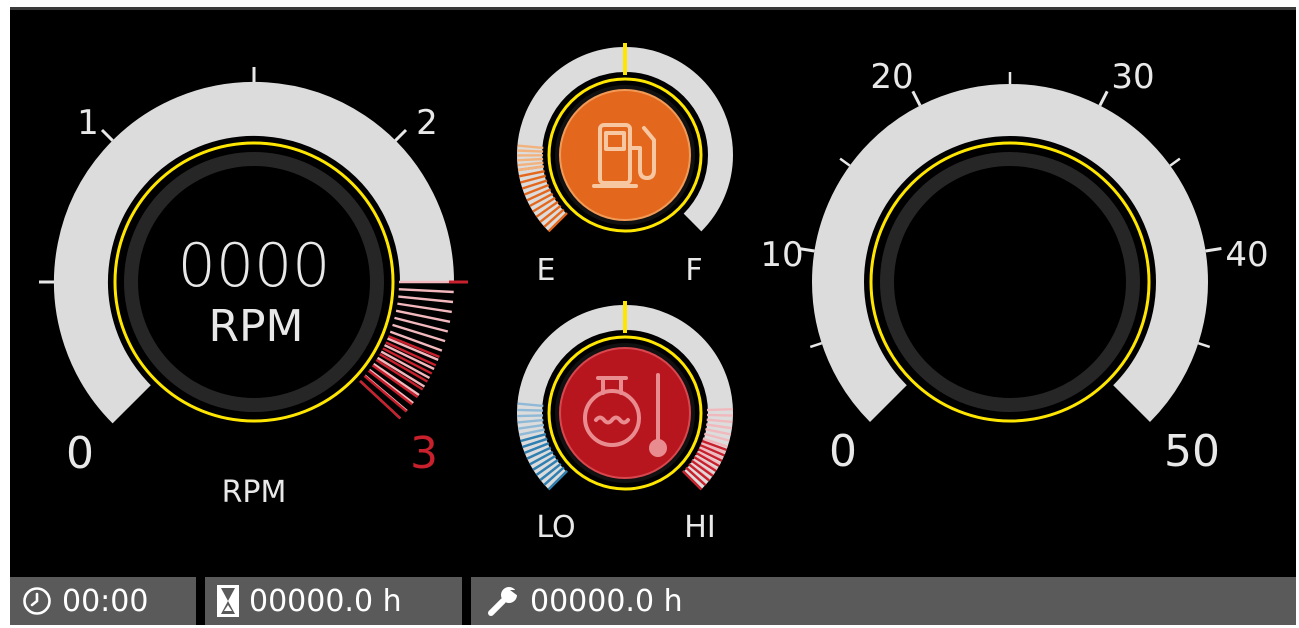 The height and width of the screenshot is (628, 1299). Describe the element at coordinates (658, 448) in the screenshot. I see `thermometer-bulb` at that location.